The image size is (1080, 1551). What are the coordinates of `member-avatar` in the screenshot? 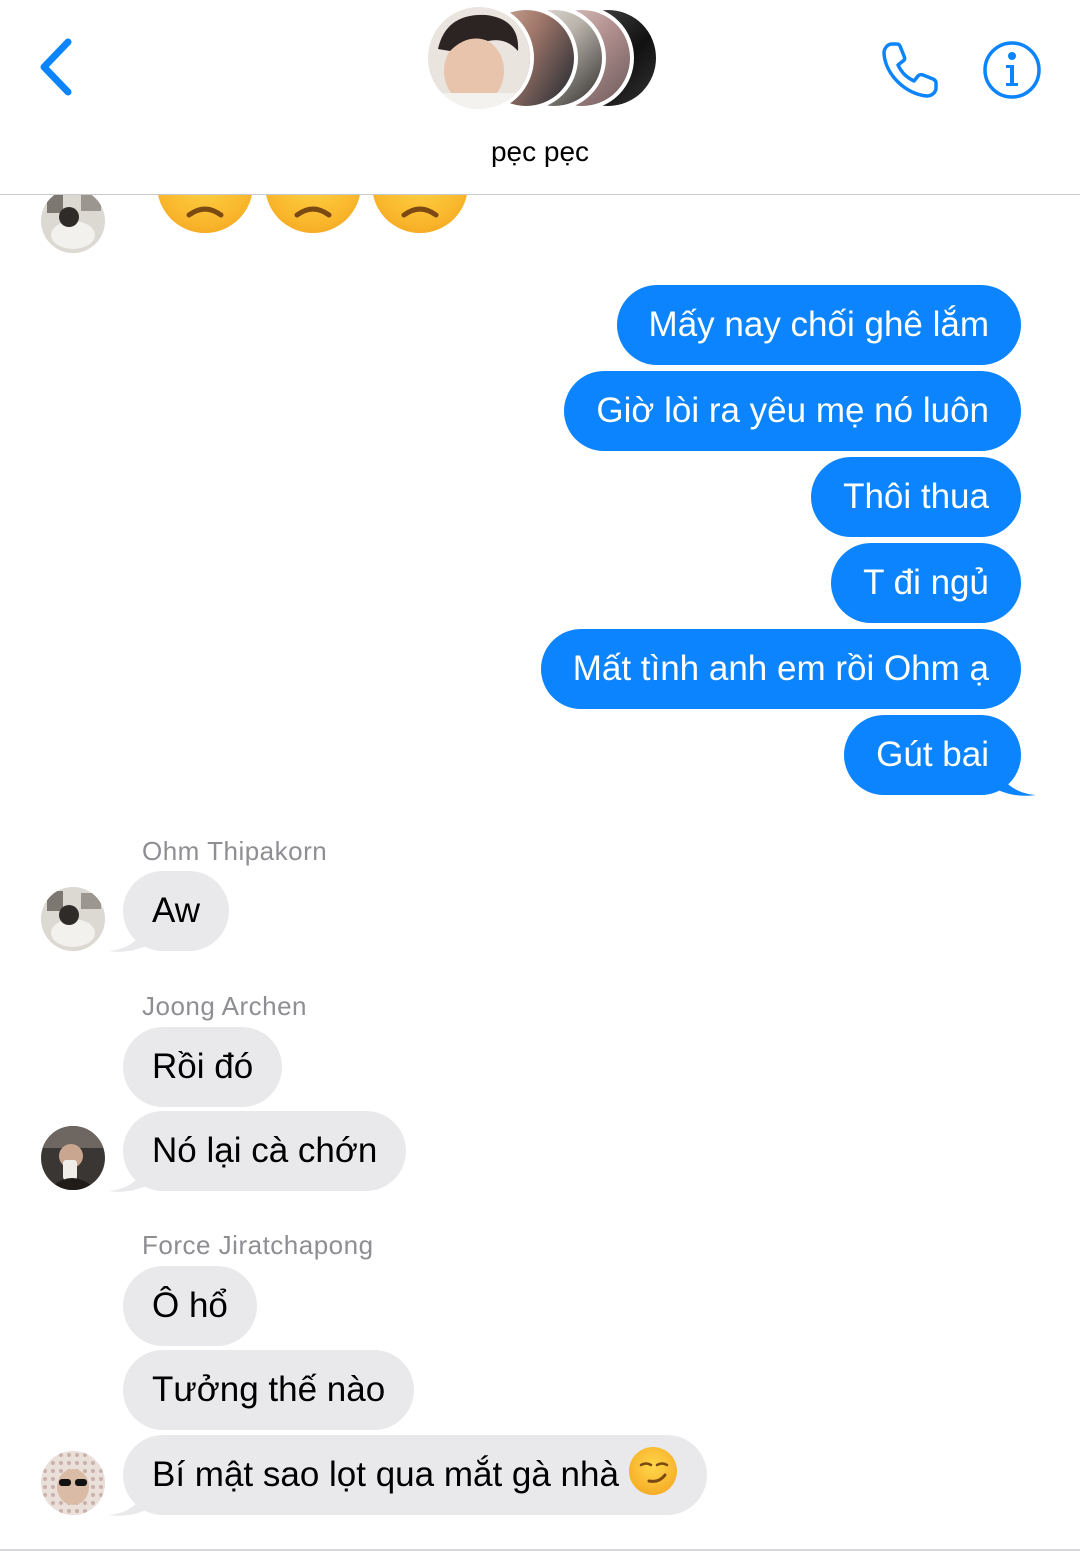 It's located at (479, 58).